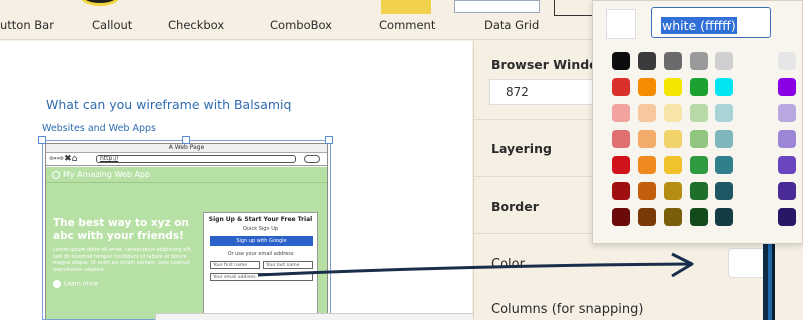 The width and height of the screenshot is (803, 320). Describe the element at coordinates (508, 264) in the screenshot. I see `color-label: Color` at that location.